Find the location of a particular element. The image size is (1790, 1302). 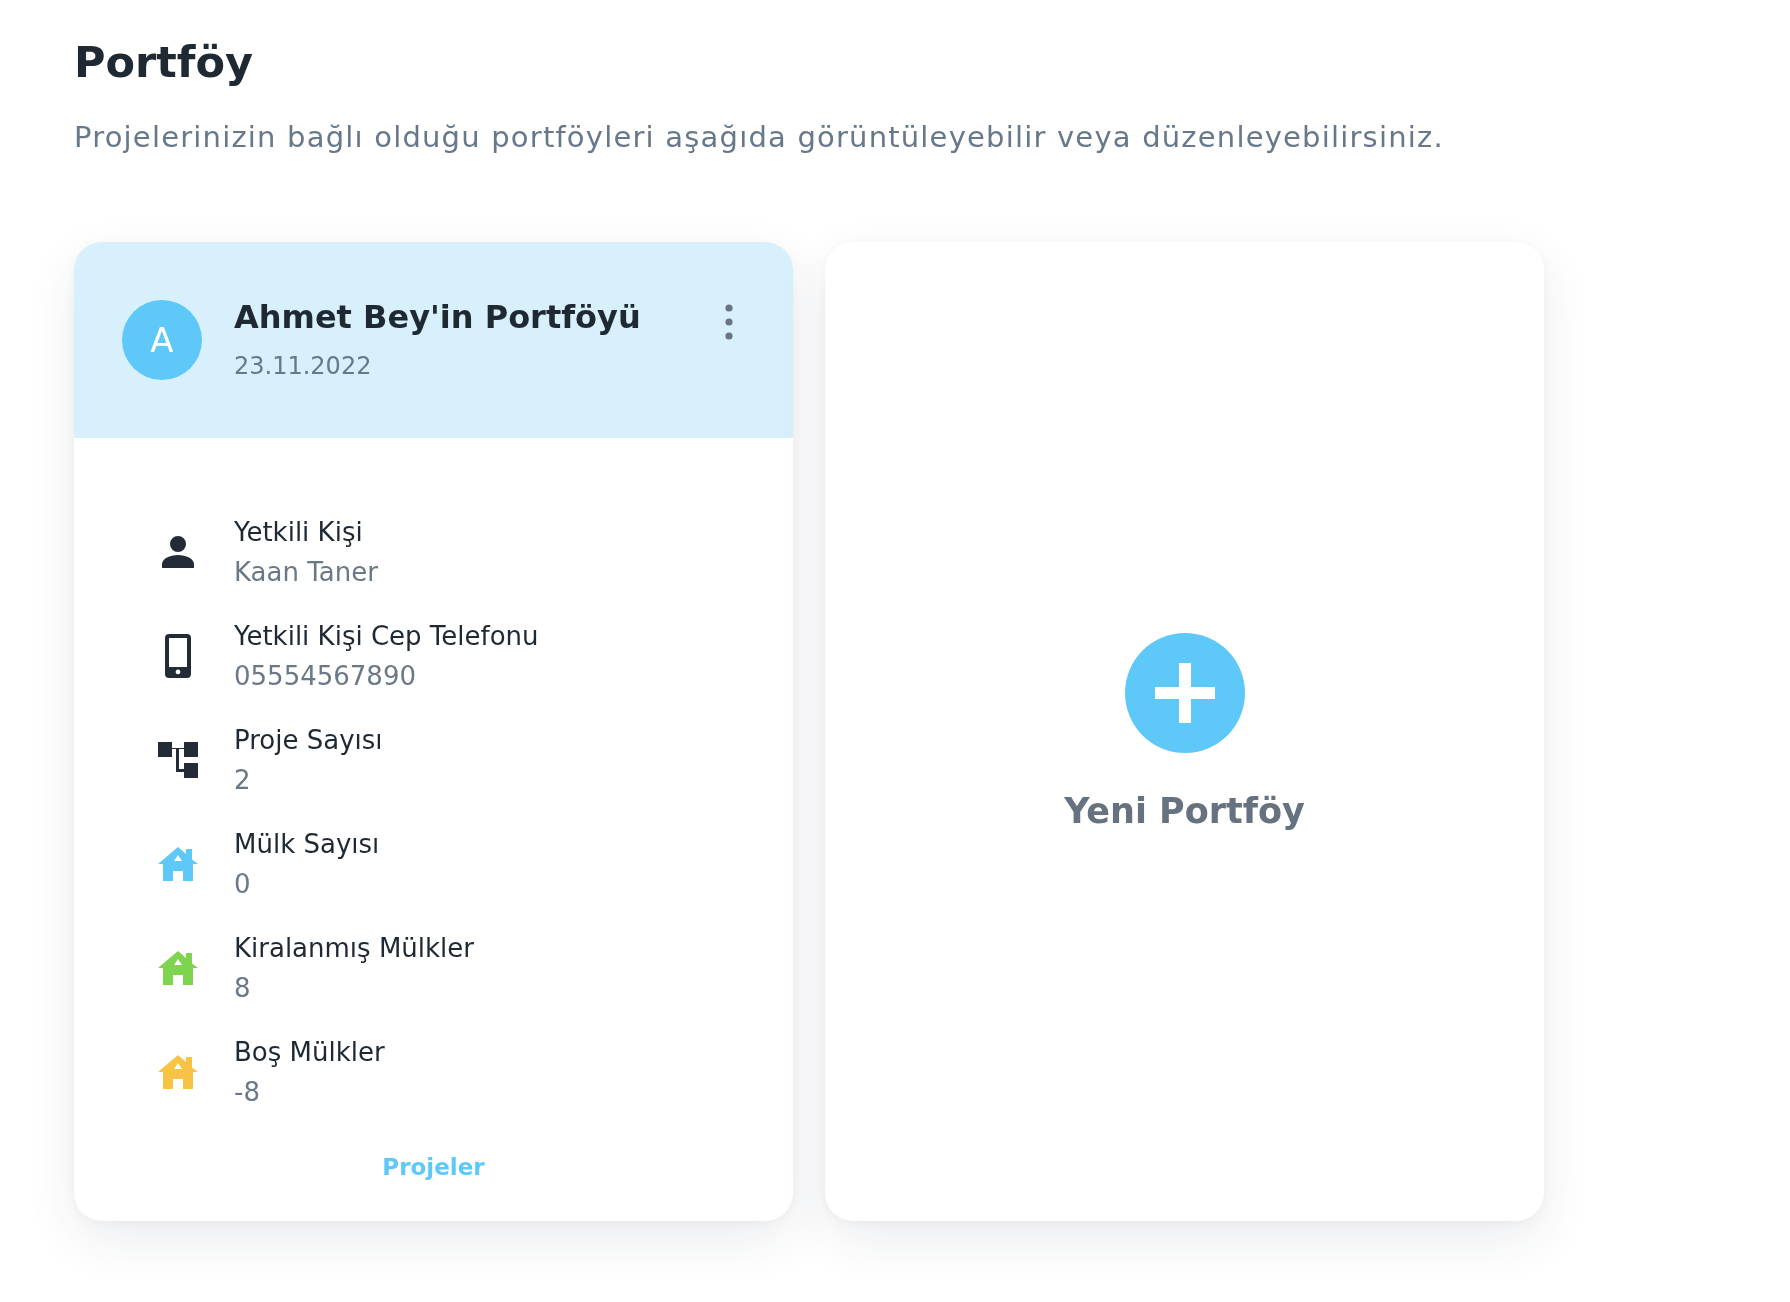

detail-value: 2 is located at coordinates (243, 780).